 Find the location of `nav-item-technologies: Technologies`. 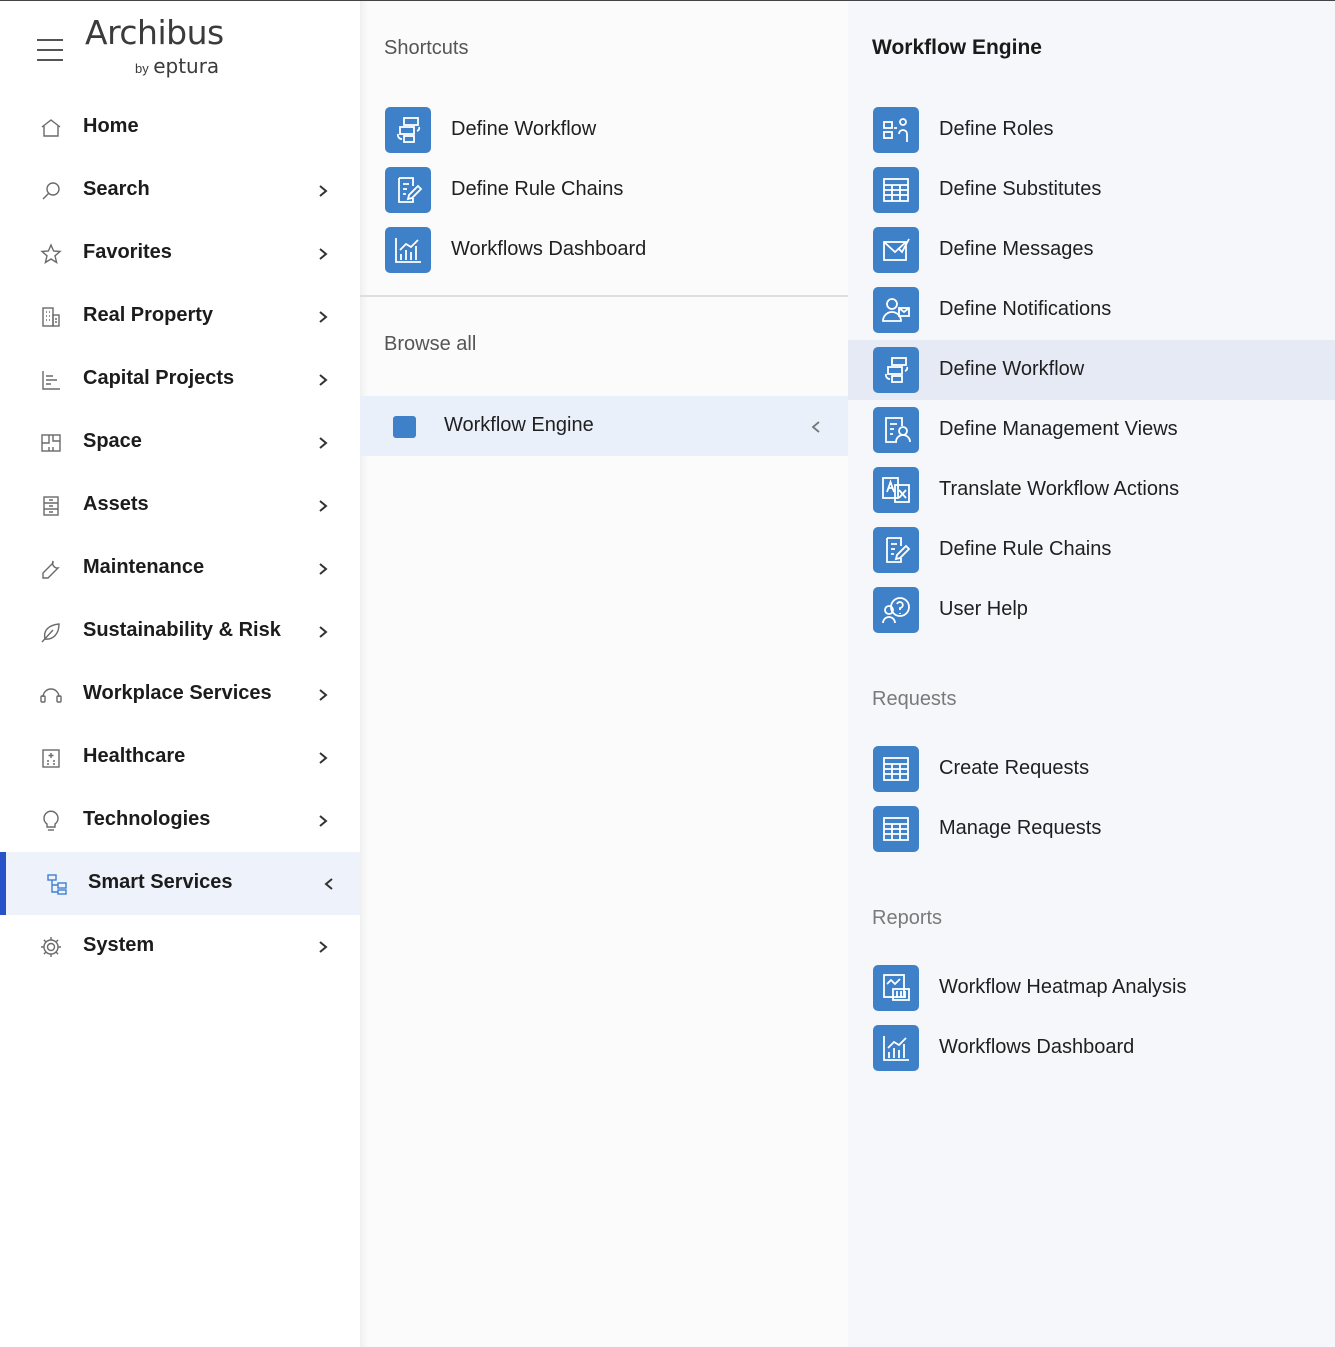

nav-item-technologies: Technologies is located at coordinates (180, 820).